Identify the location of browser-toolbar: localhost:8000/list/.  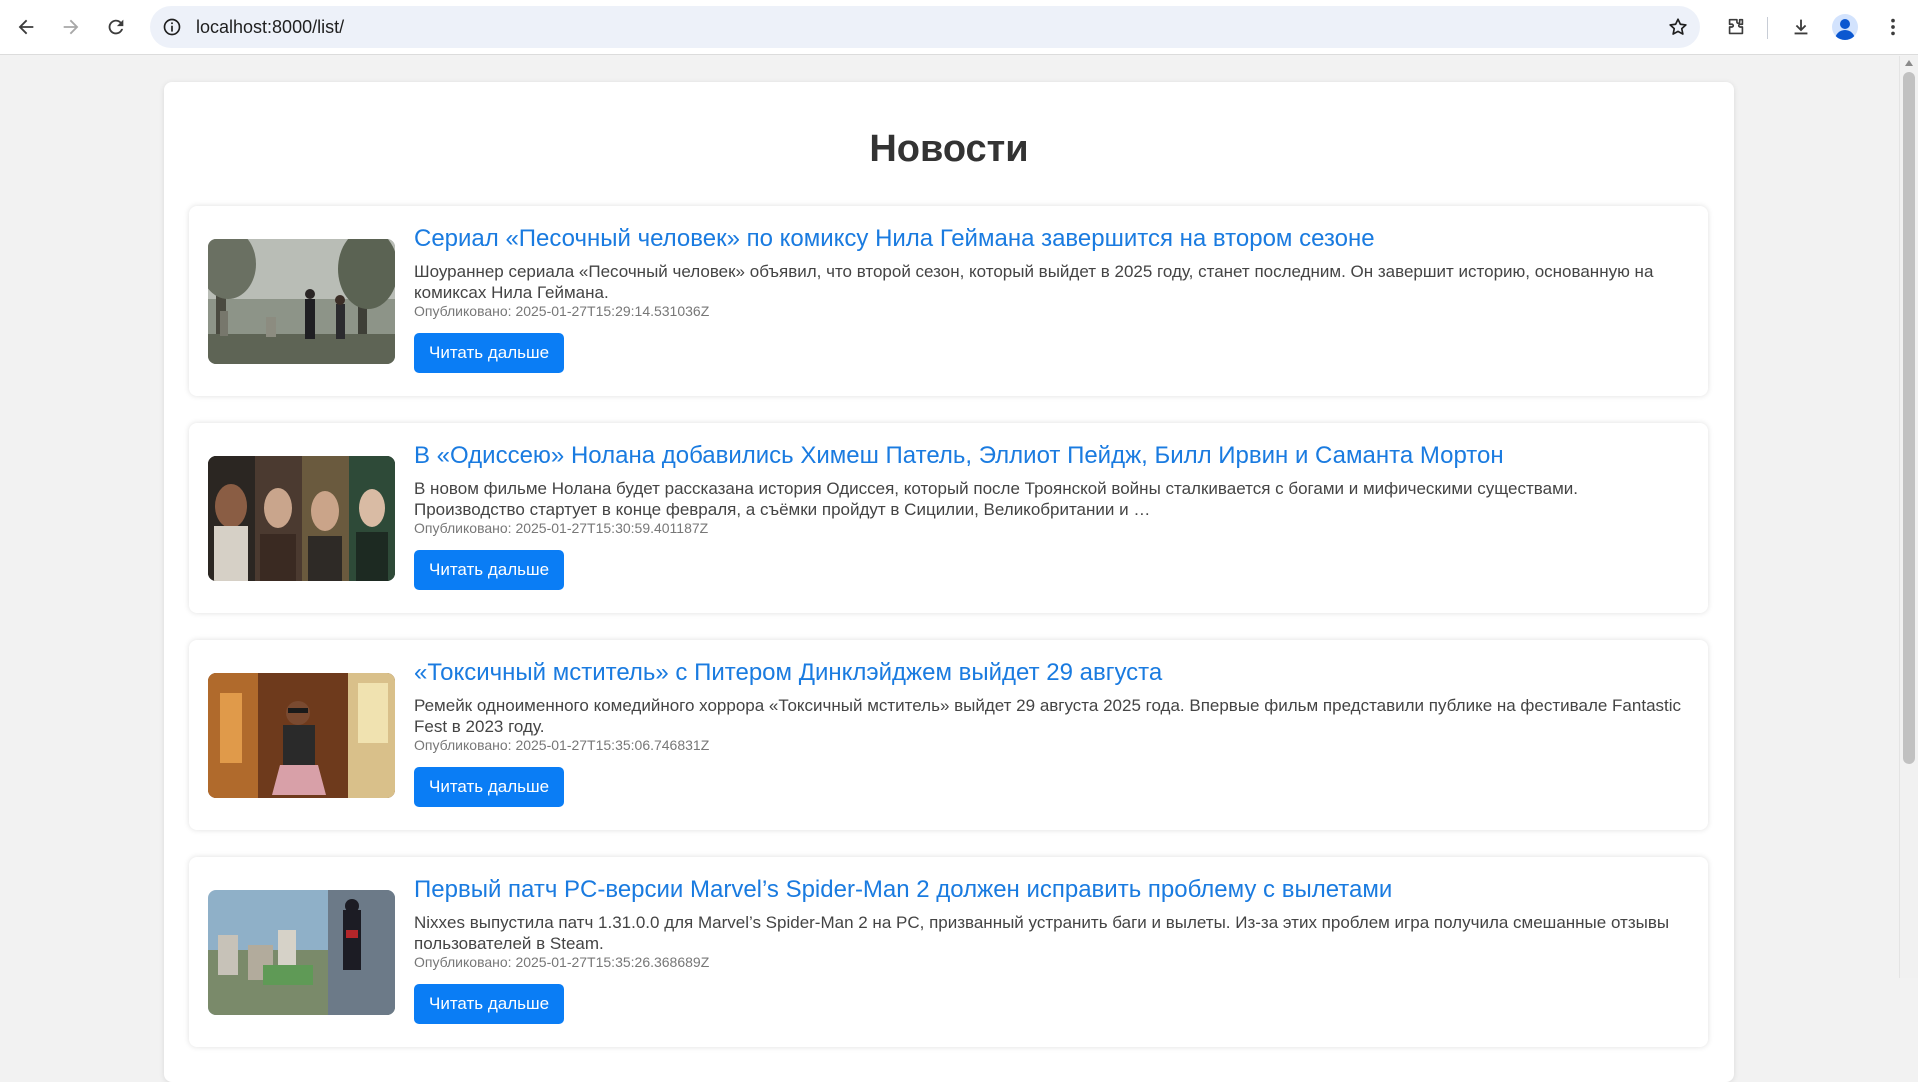
(959, 27).